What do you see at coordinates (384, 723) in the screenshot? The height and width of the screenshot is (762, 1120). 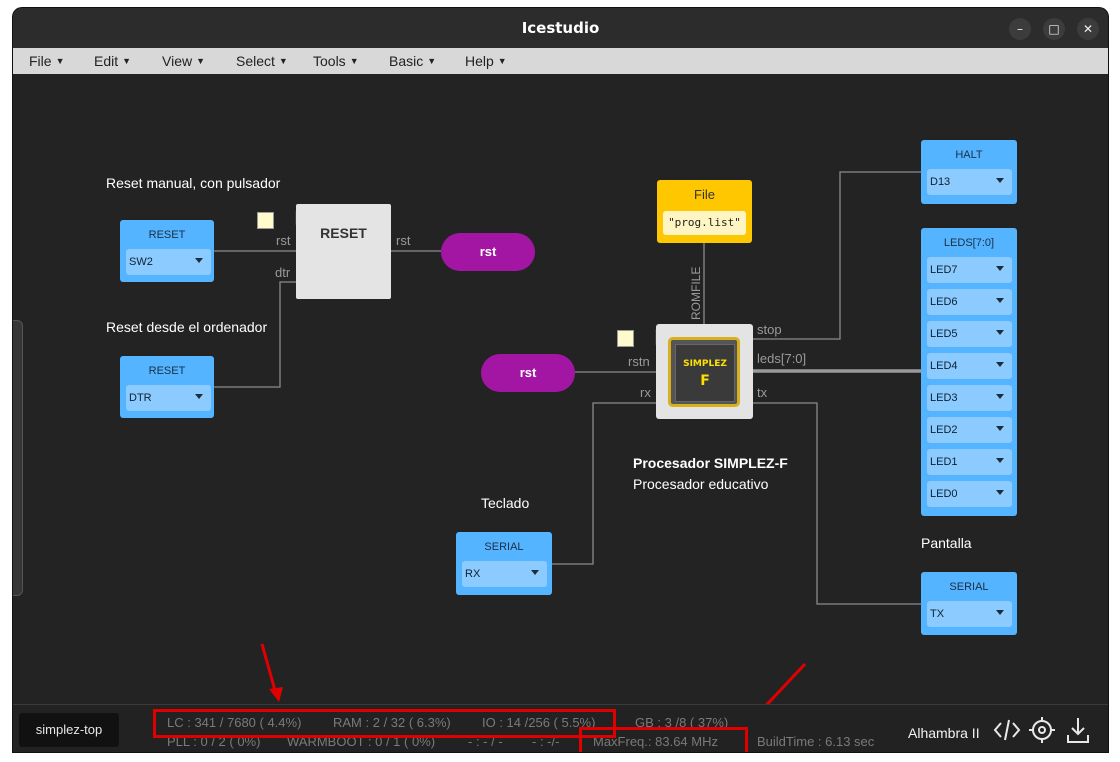 I see `highlight-resources` at bounding box center [384, 723].